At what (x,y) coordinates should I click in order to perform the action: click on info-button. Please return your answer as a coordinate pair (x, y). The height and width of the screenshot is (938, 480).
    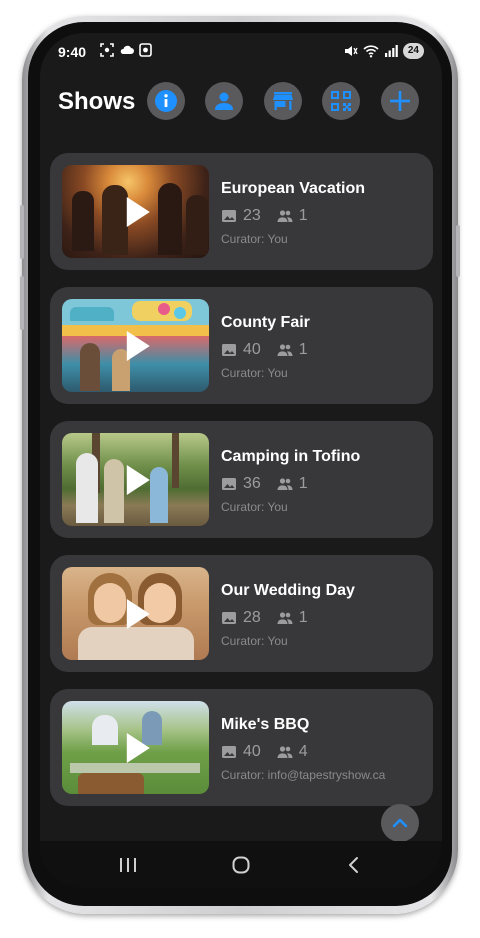
    Looking at the image, I should click on (166, 101).